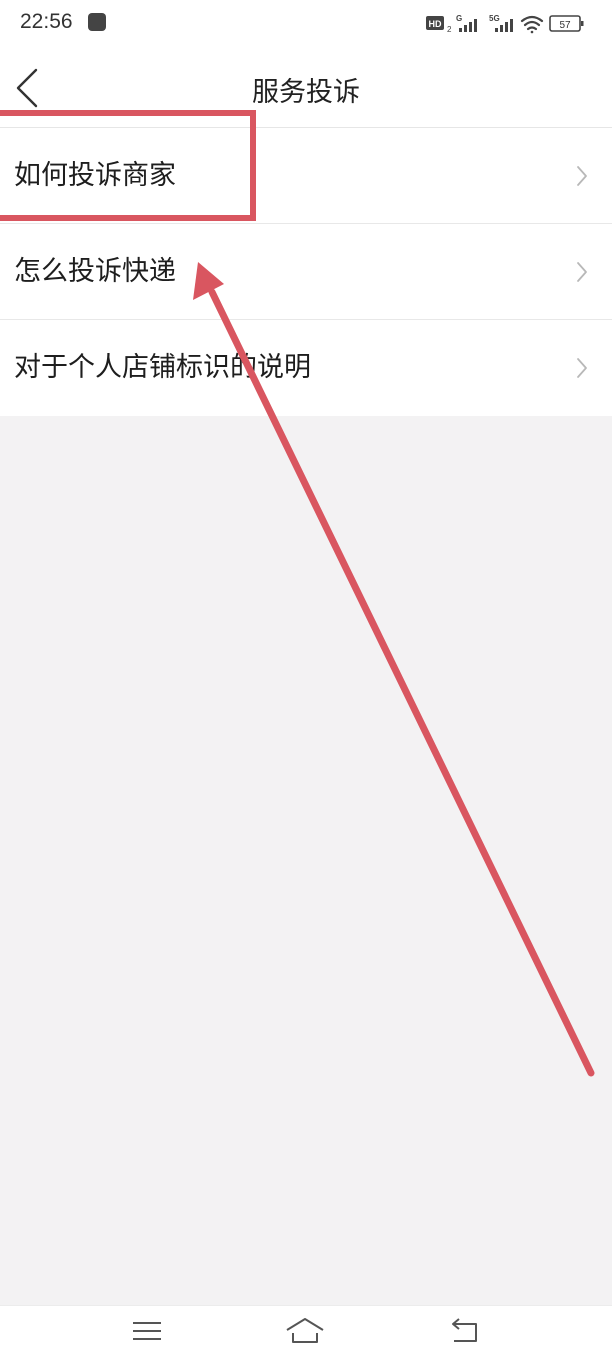 This screenshot has height=1353, width=612. What do you see at coordinates (95, 175) in the screenshot?
I see `list-item-label: 如何投诉商家` at bounding box center [95, 175].